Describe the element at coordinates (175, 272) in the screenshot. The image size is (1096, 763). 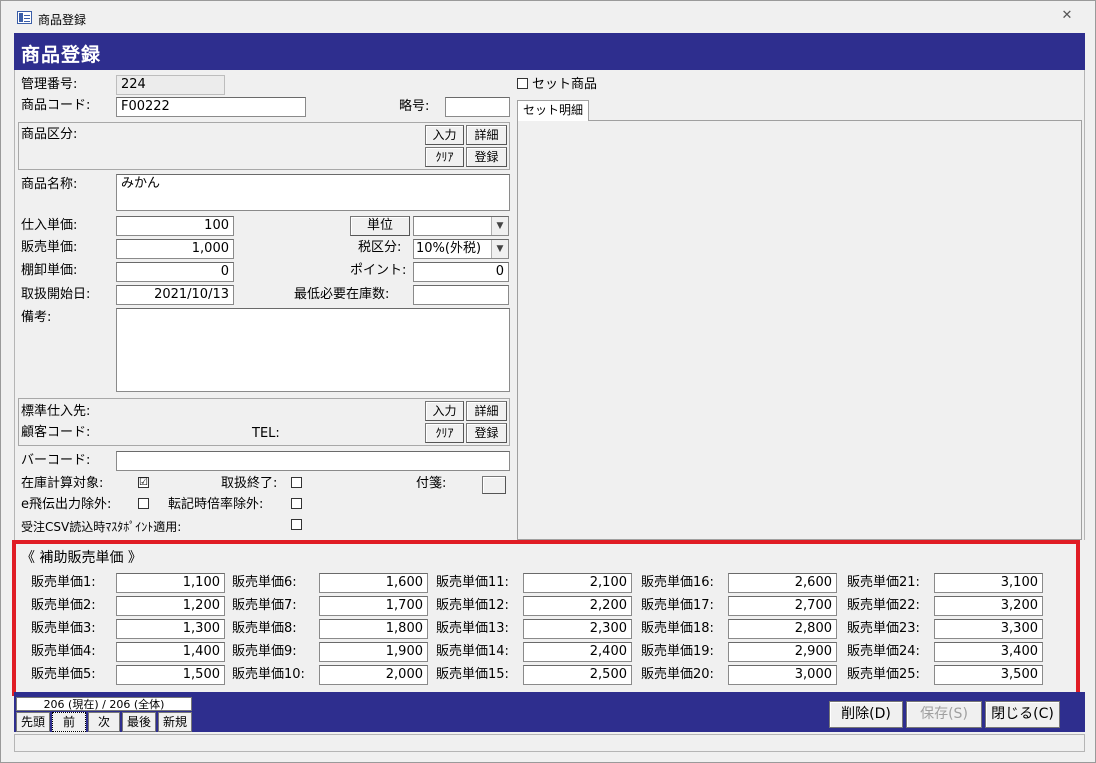
I see `tanaoroshi-field: 0` at that location.